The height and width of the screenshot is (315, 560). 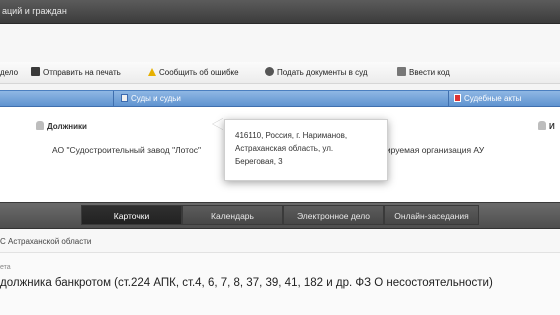 I want to click on enter-code-label: Ввести код, so click(x=429, y=72).